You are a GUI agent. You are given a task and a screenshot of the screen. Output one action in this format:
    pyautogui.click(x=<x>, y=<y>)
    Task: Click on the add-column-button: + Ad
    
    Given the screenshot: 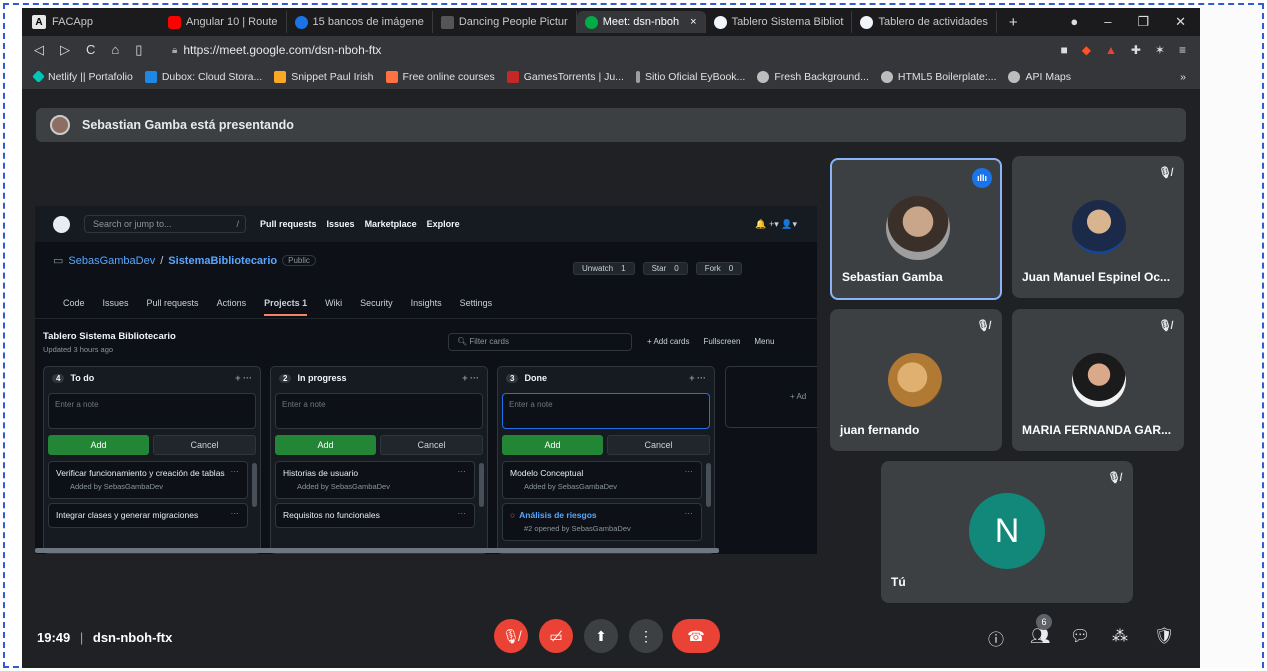 What is the action you would take?
    pyautogui.click(x=771, y=397)
    